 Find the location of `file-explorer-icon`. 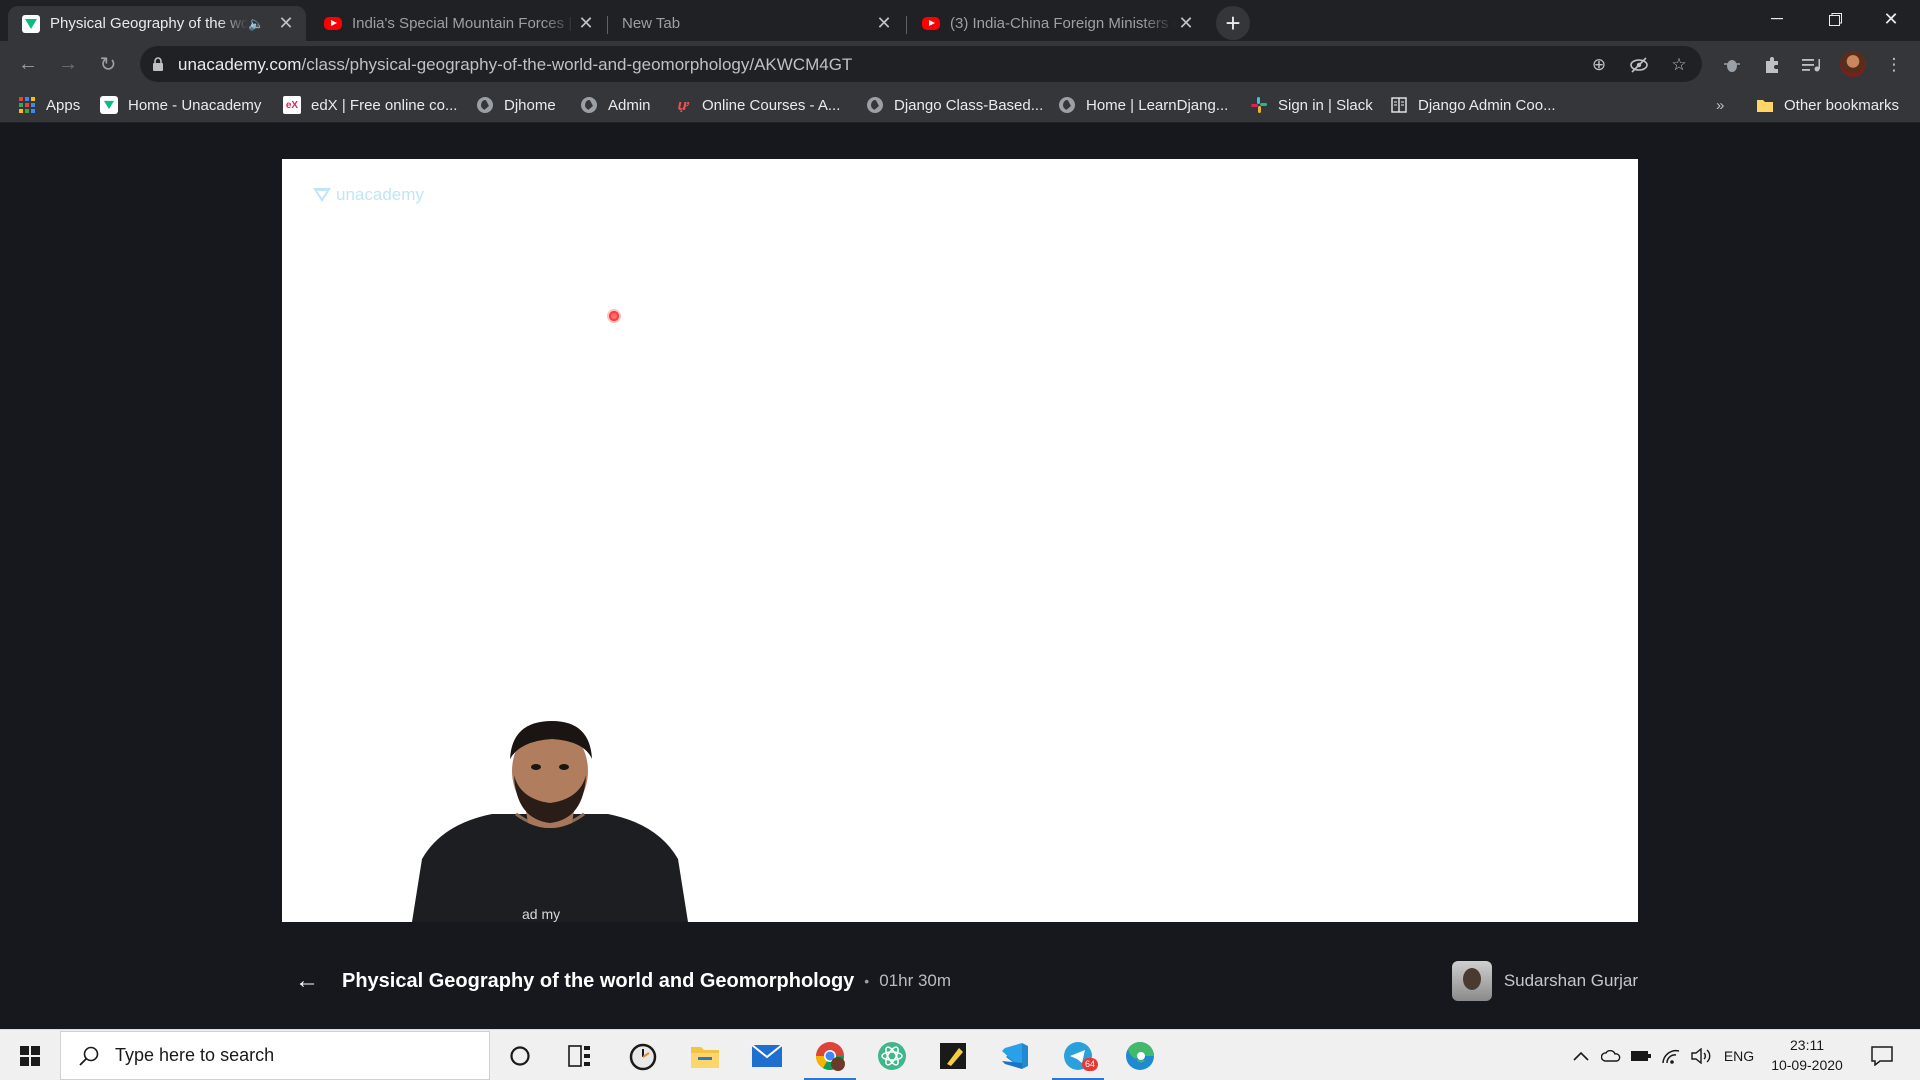

file-explorer-icon is located at coordinates (705, 1055).